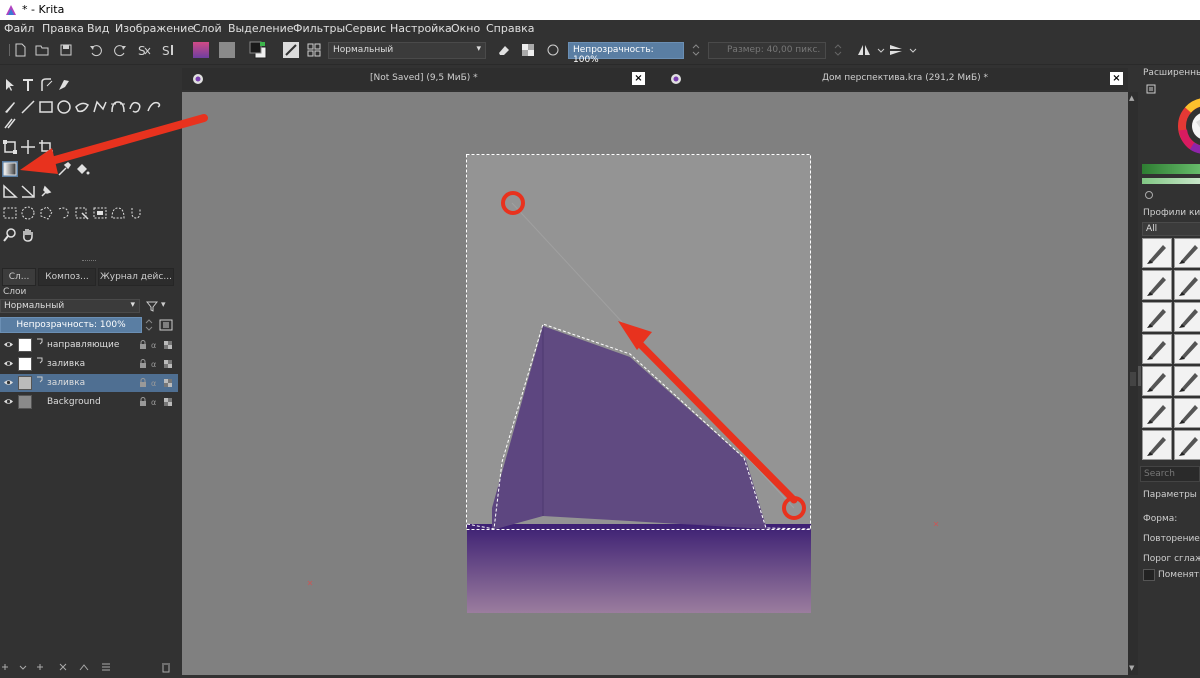 The height and width of the screenshot is (678, 1200). I want to click on open-document-icon, so click(42, 50).